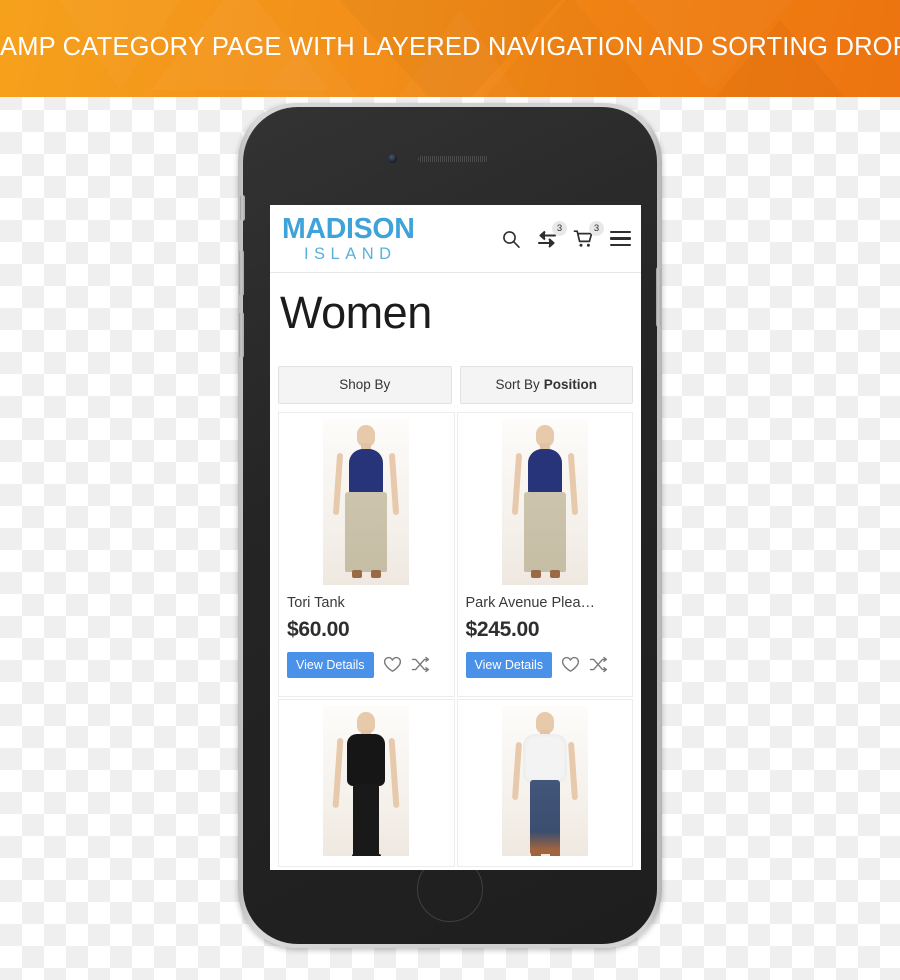 Image resolution: width=900 pixels, height=980 pixels. Describe the element at coordinates (517, 385) in the screenshot. I see `sort-by-label: Sort By` at that location.